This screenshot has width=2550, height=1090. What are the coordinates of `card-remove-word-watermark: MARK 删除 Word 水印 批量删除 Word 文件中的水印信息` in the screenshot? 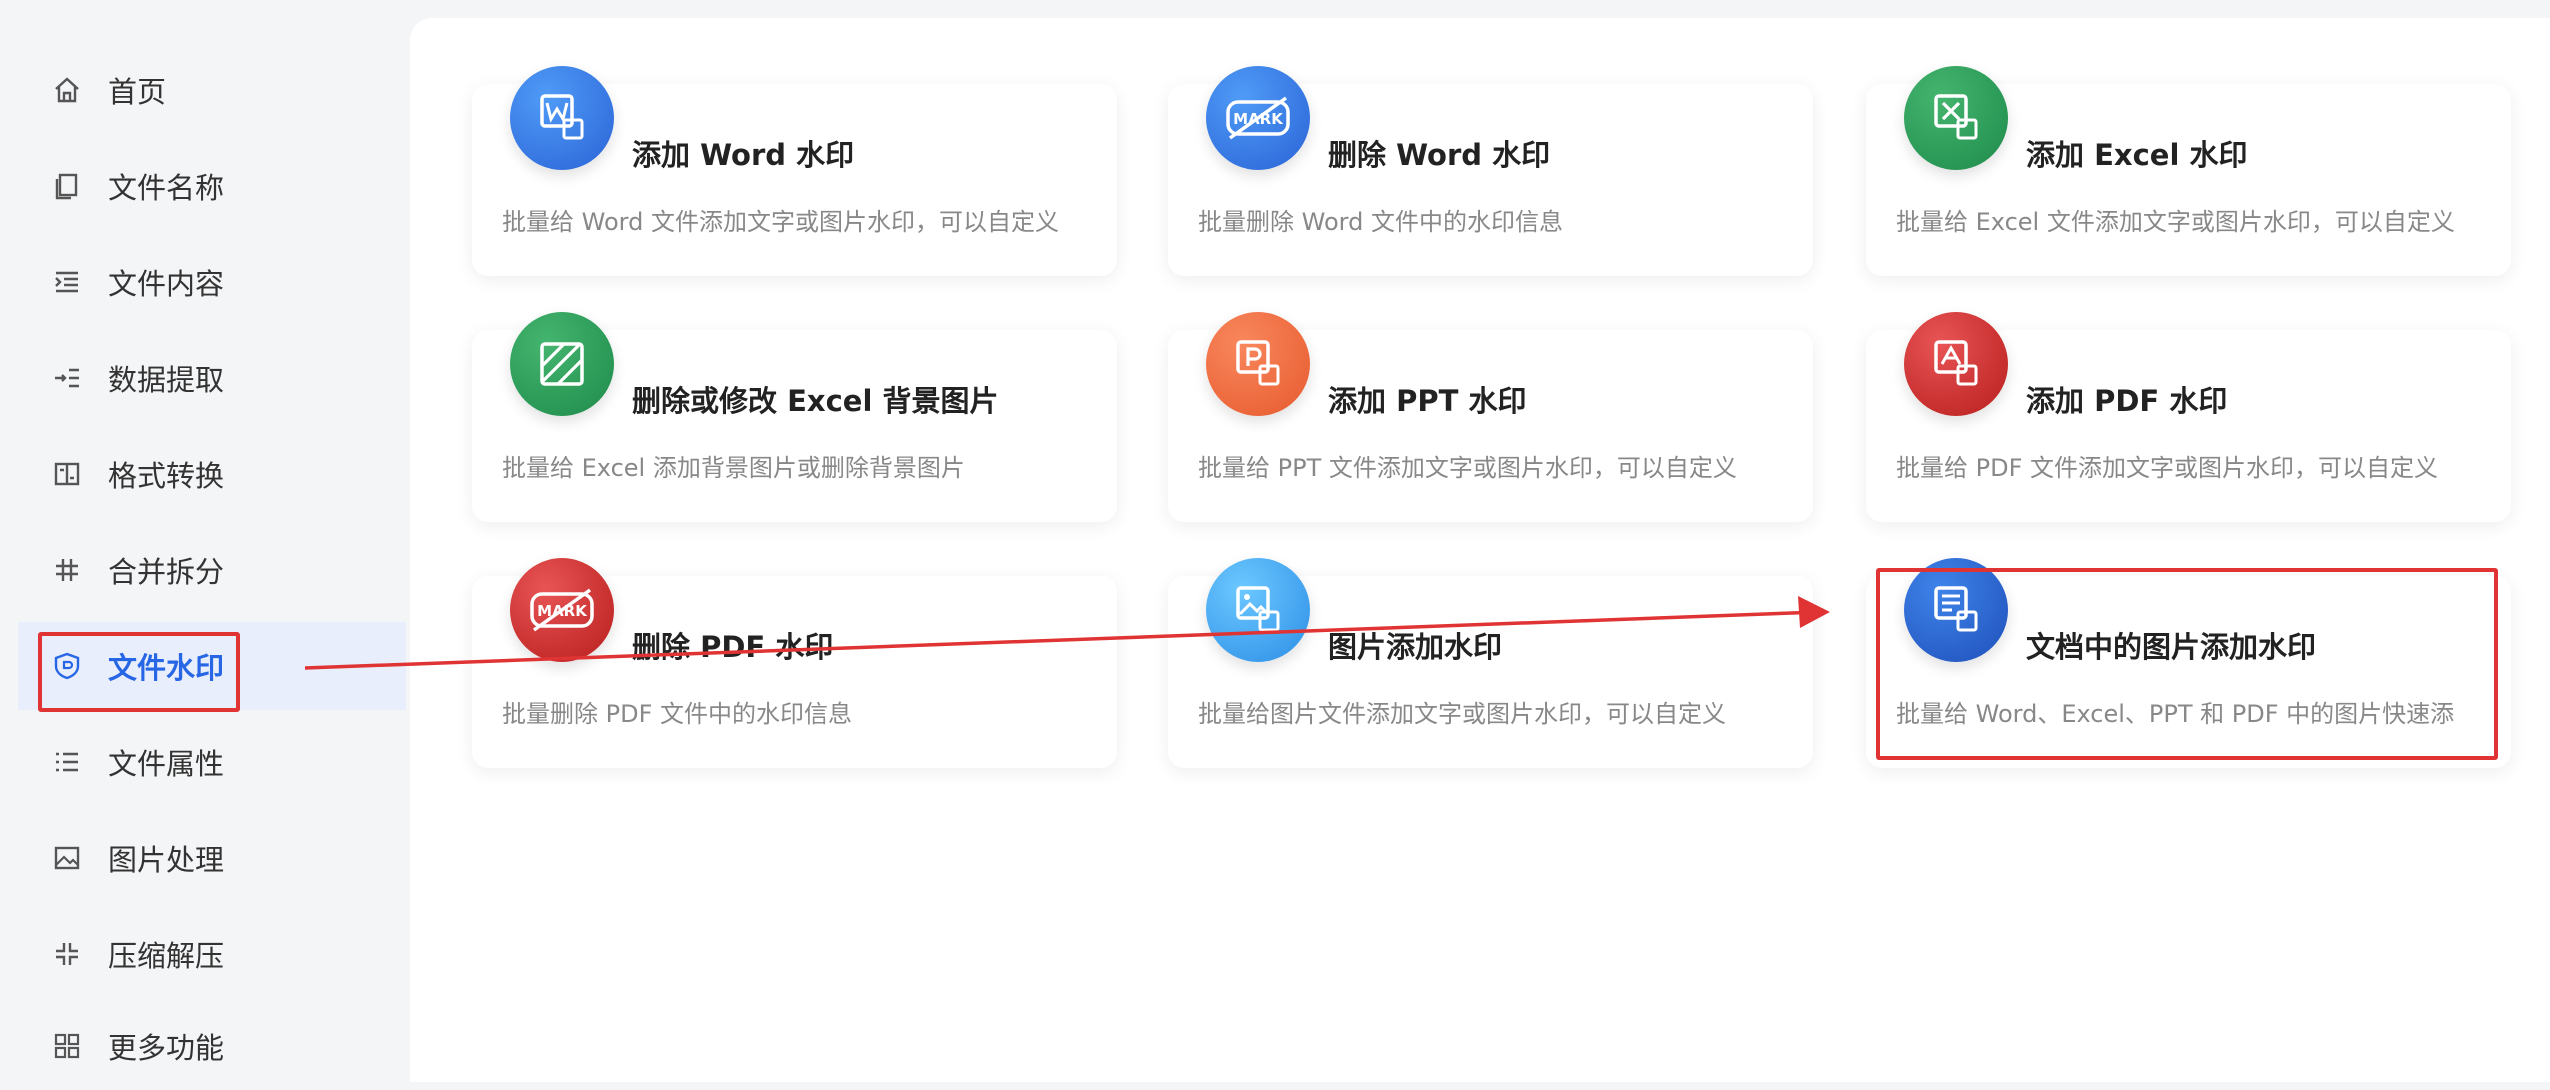 It's located at (1490, 171).